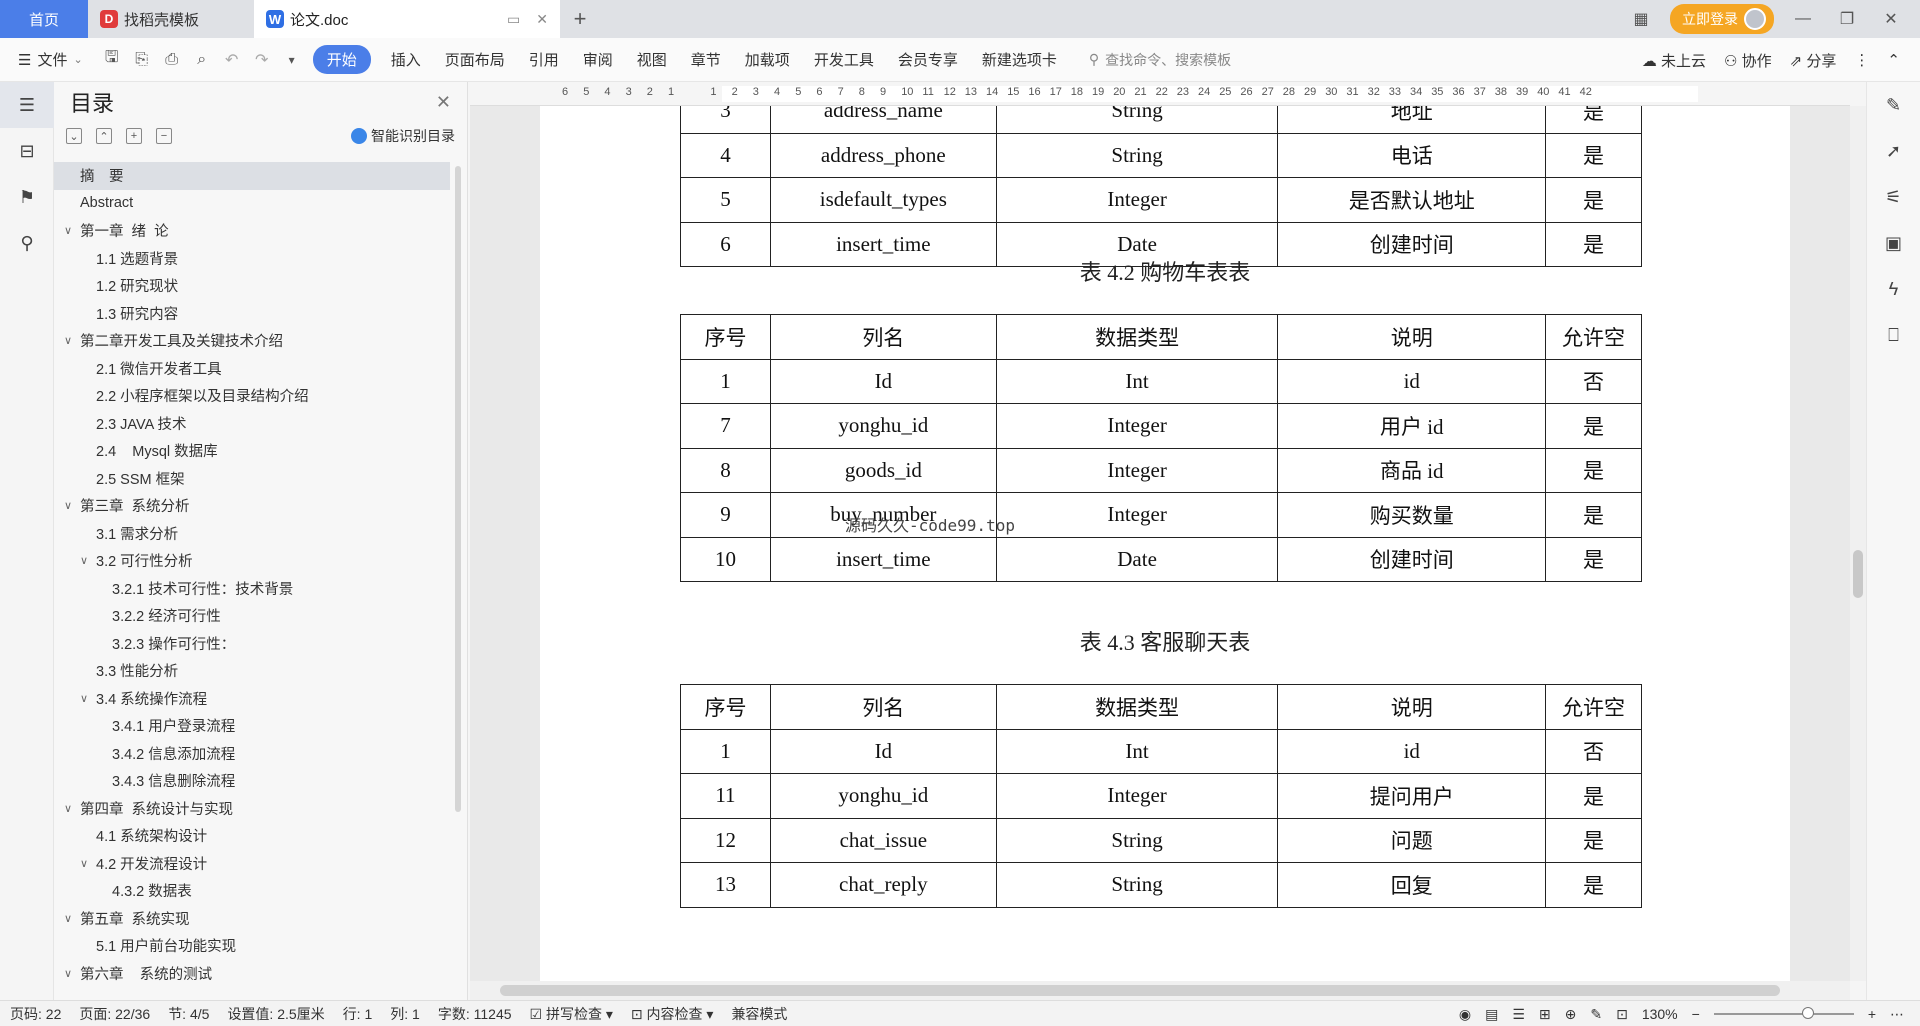  What do you see at coordinates (542, 19) in the screenshot?
I see `close-tab-icon: ✕` at bounding box center [542, 19].